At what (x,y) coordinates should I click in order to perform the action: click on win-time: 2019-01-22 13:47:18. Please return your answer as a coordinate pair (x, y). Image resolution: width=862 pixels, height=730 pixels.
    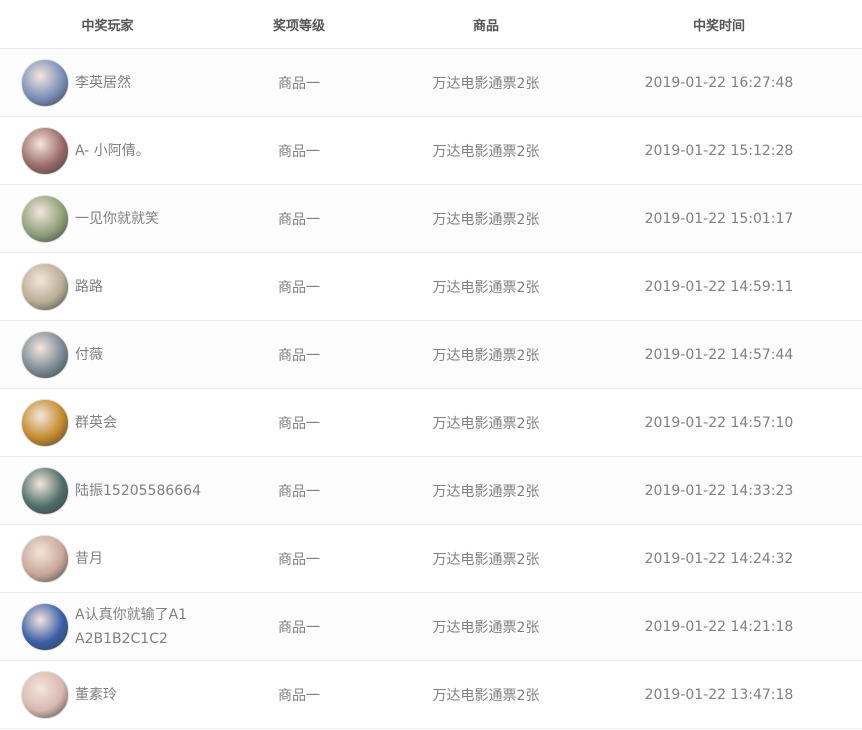
    Looking at the image, I should click on (719, 694).